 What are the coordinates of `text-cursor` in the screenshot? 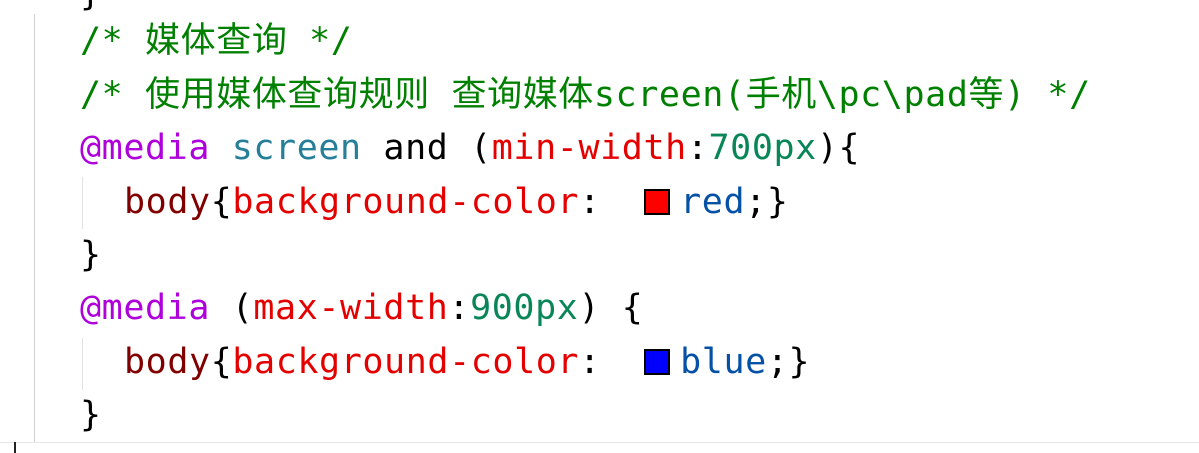 It's located at (15, 447).